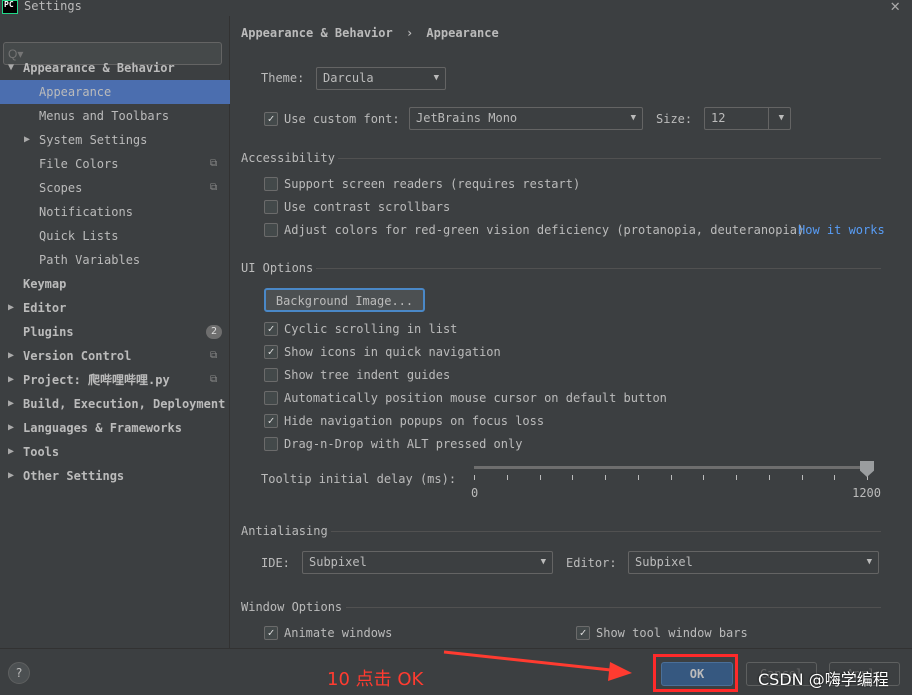 The width and height of the screenshot is (912, 695). What do you see at coordinates (75, 92) in the screenshot?
I see `sidebar-item-label: Appearance` at bounding box center [75, 92].